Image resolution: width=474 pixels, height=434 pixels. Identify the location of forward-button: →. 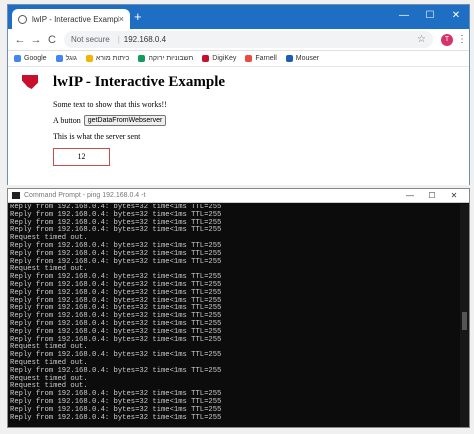
(36, 40).